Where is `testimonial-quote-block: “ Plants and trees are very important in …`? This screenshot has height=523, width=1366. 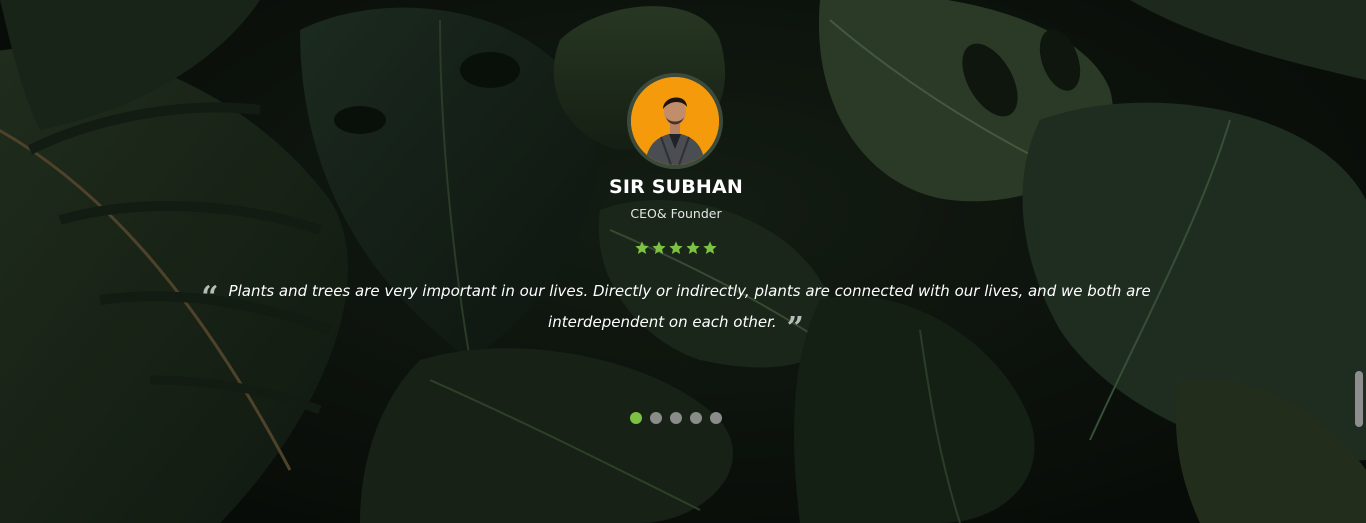
testimonial-quote-block: “ Plants and trees are very important in … is located at coordinates (676, 310).